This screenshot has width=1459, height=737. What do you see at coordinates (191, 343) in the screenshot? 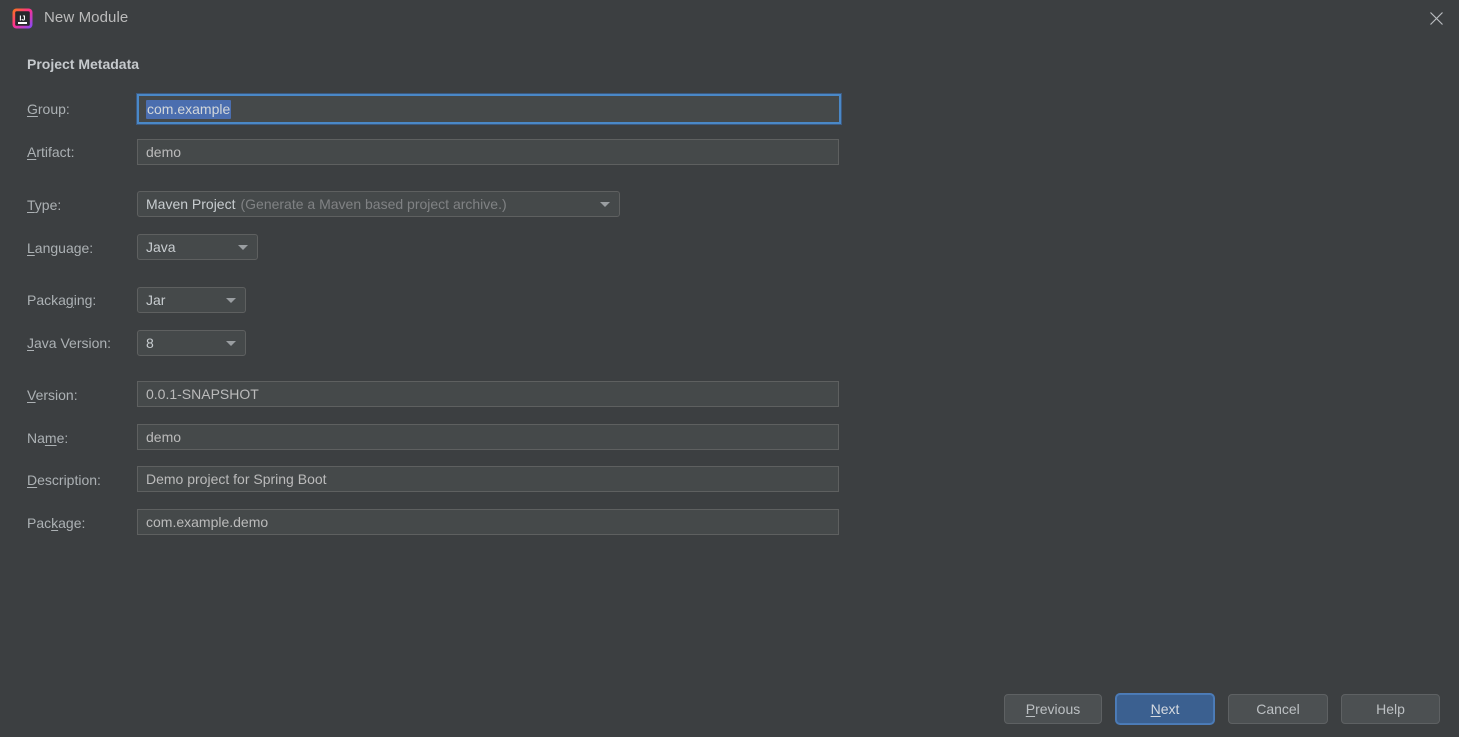
I see `java-version-combobox: 8` at bounding box center [191, 343].